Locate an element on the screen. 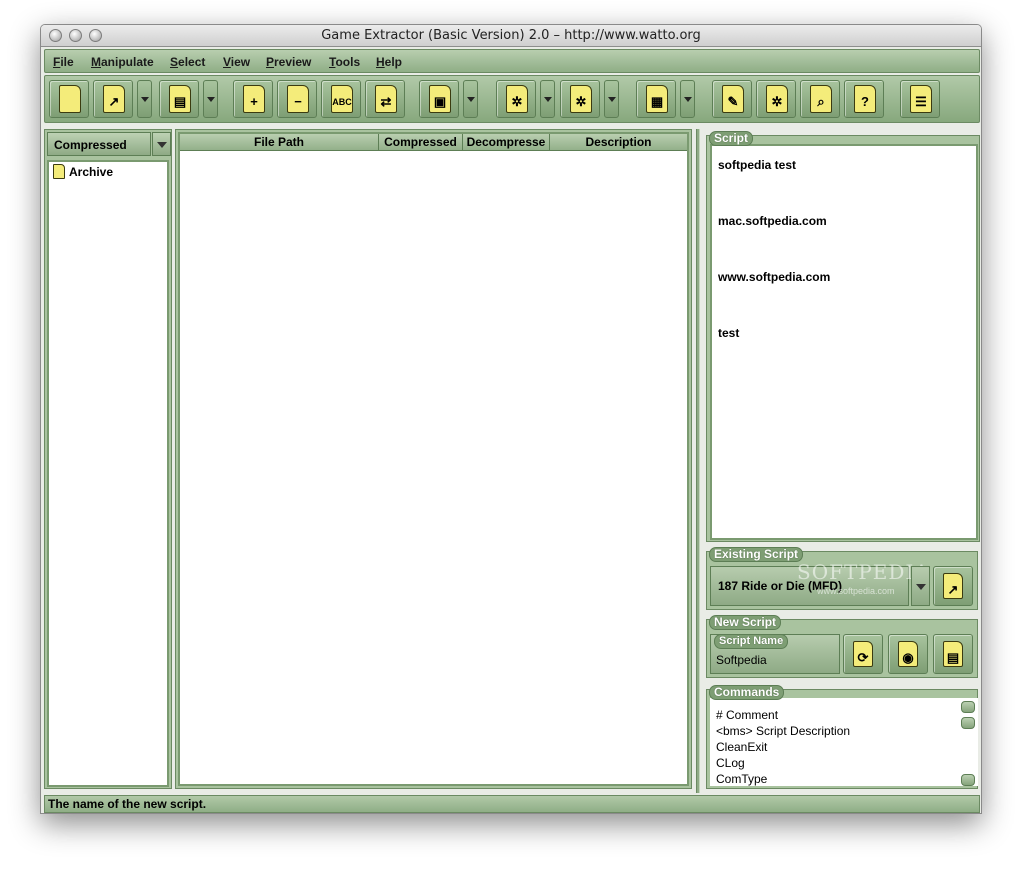 This screenshot has width=1022, height=869. menu-view: View is located at coordinates (236, 62).